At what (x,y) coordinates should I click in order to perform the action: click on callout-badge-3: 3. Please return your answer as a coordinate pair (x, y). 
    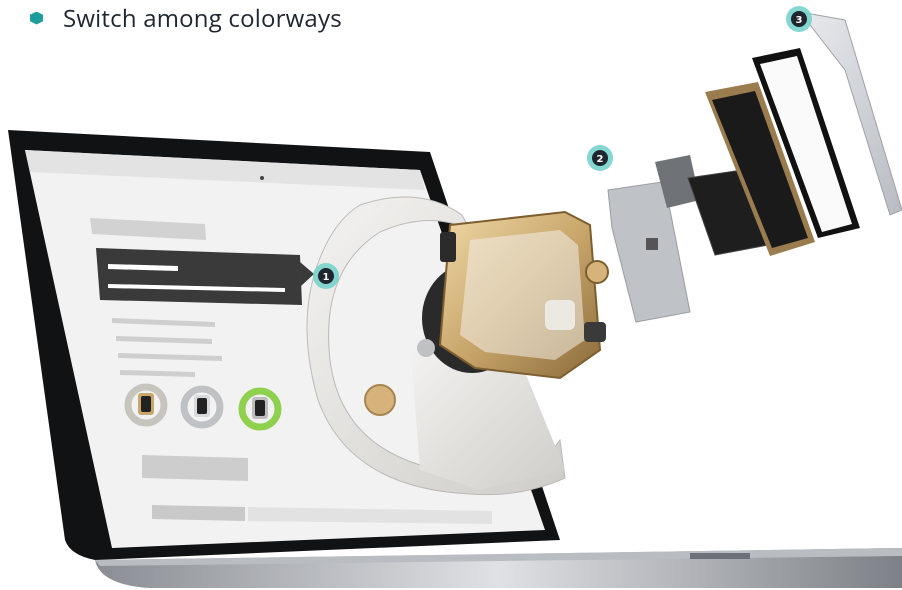
    Looking at the image, I should click on (799, 19).